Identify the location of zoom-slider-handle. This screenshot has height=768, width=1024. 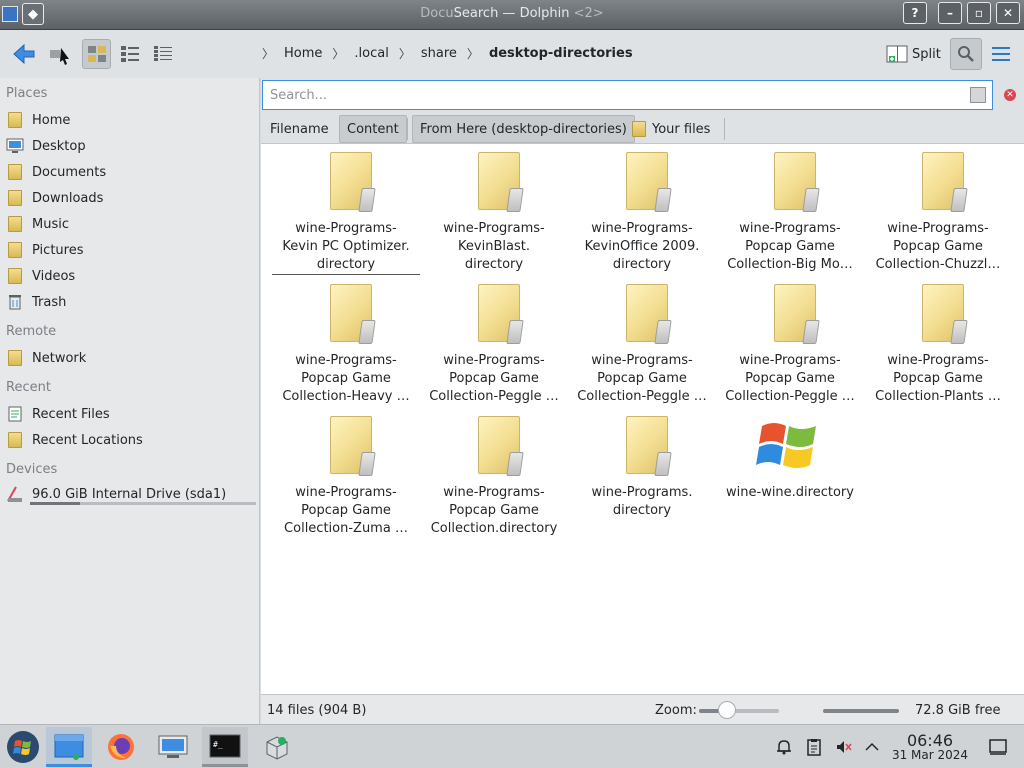
(727, 710).